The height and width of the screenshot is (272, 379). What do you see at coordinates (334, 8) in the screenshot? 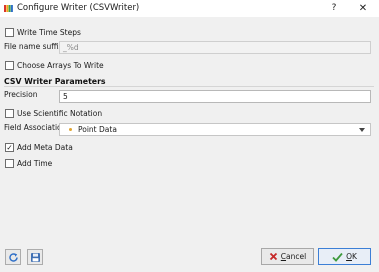
I see `help-button: ?` at bounding box center [334, 8].